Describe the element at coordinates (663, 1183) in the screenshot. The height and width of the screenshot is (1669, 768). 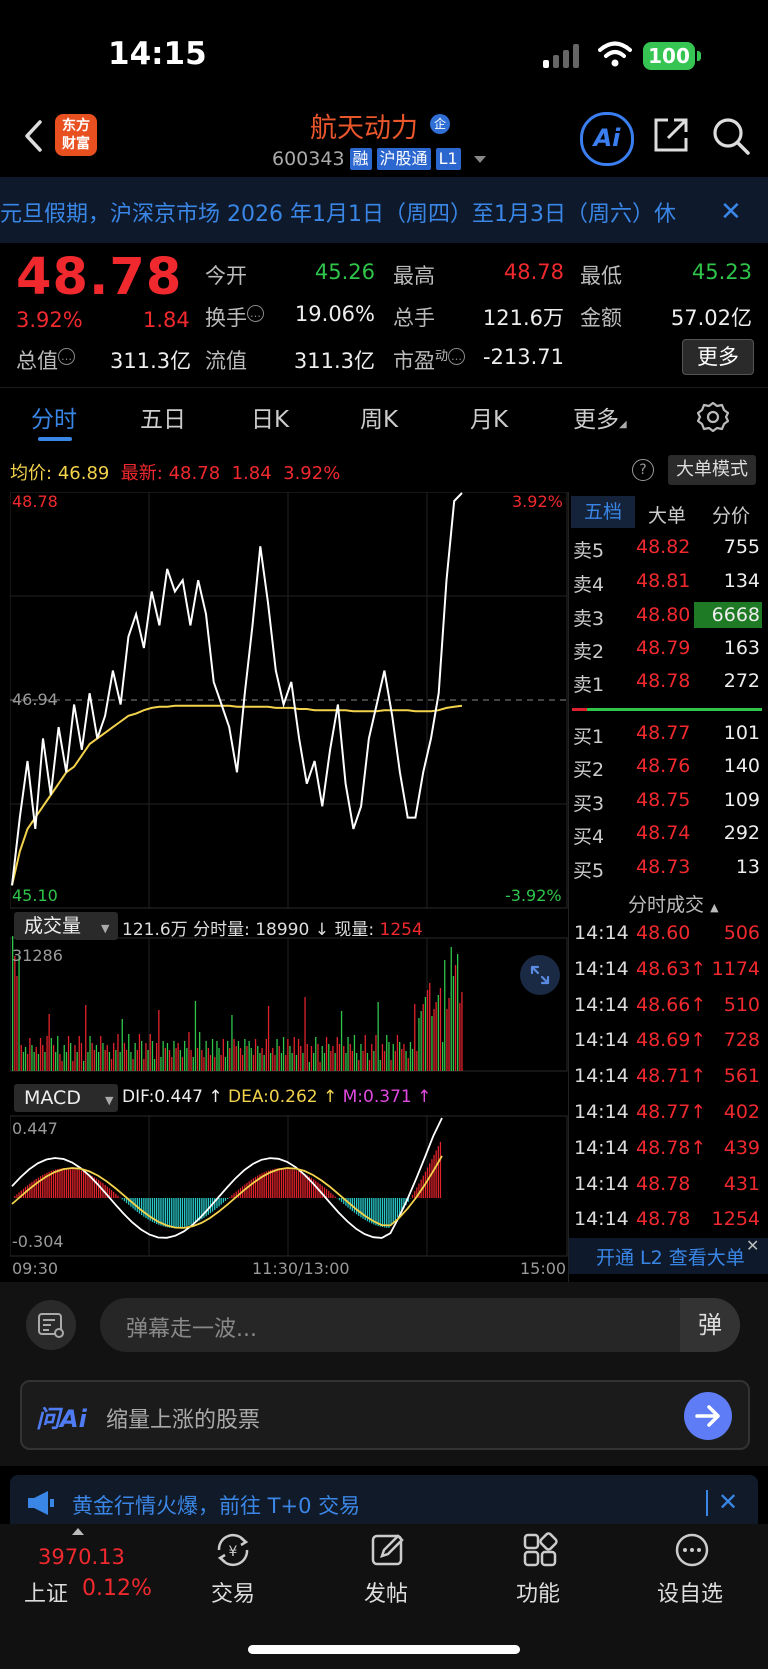
I see `trade-price: 48.78` at that location.